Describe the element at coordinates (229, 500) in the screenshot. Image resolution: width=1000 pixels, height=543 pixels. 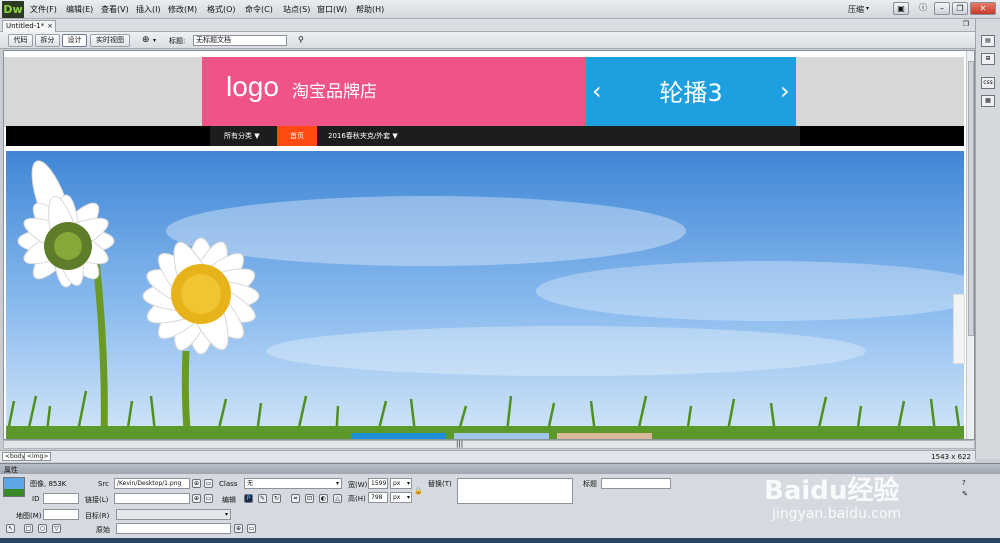
I see `edit-label: 编辑` at that location.